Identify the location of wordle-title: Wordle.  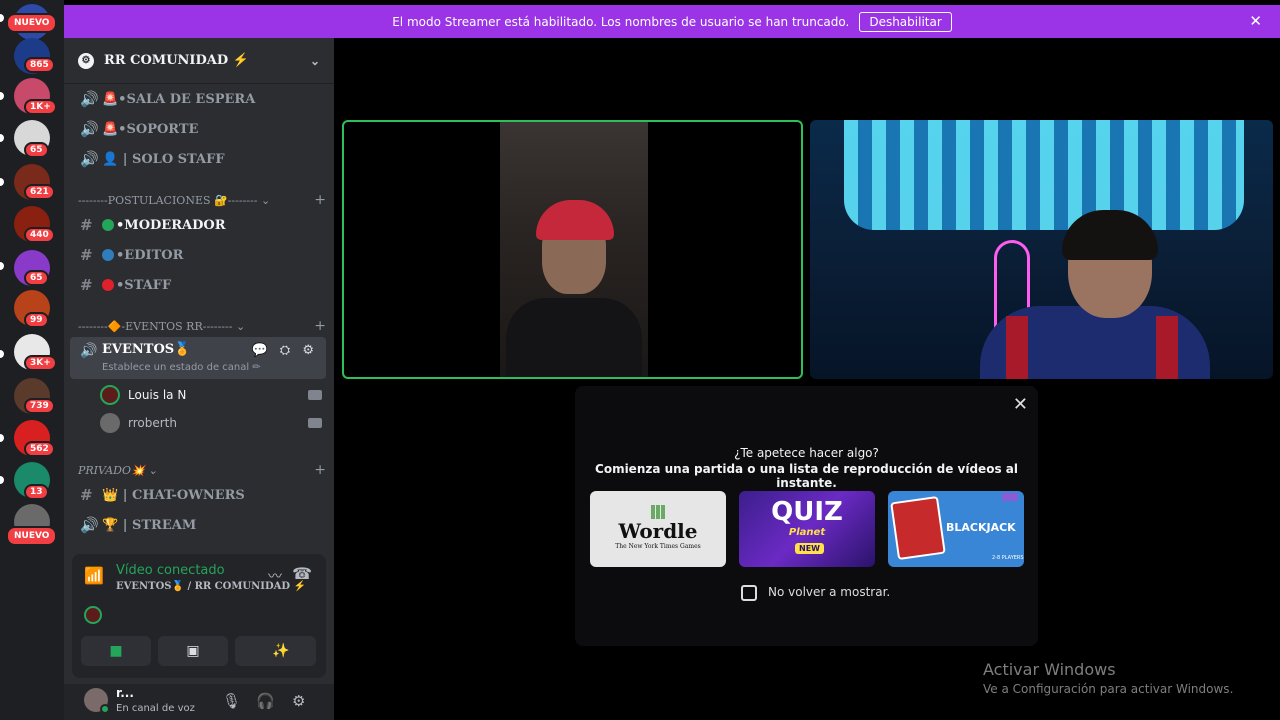
(658, 531).